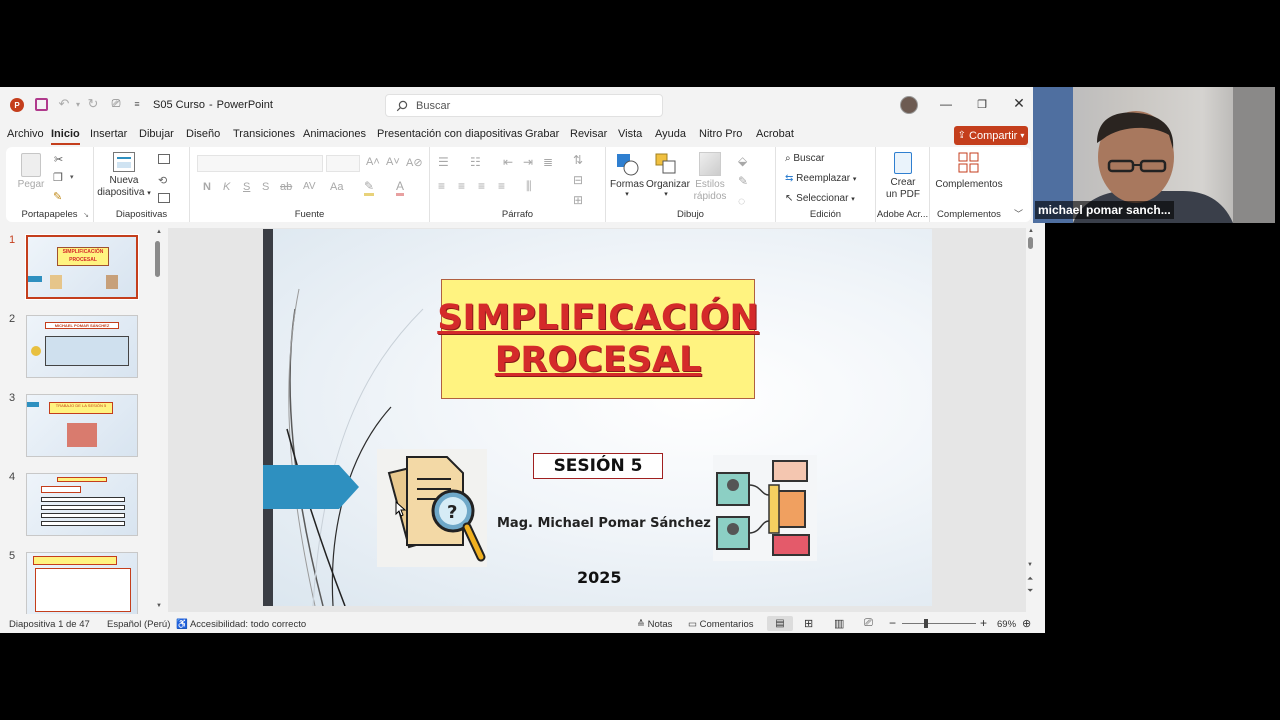  I want to click on minimize-icon: —, so click(946, 104).